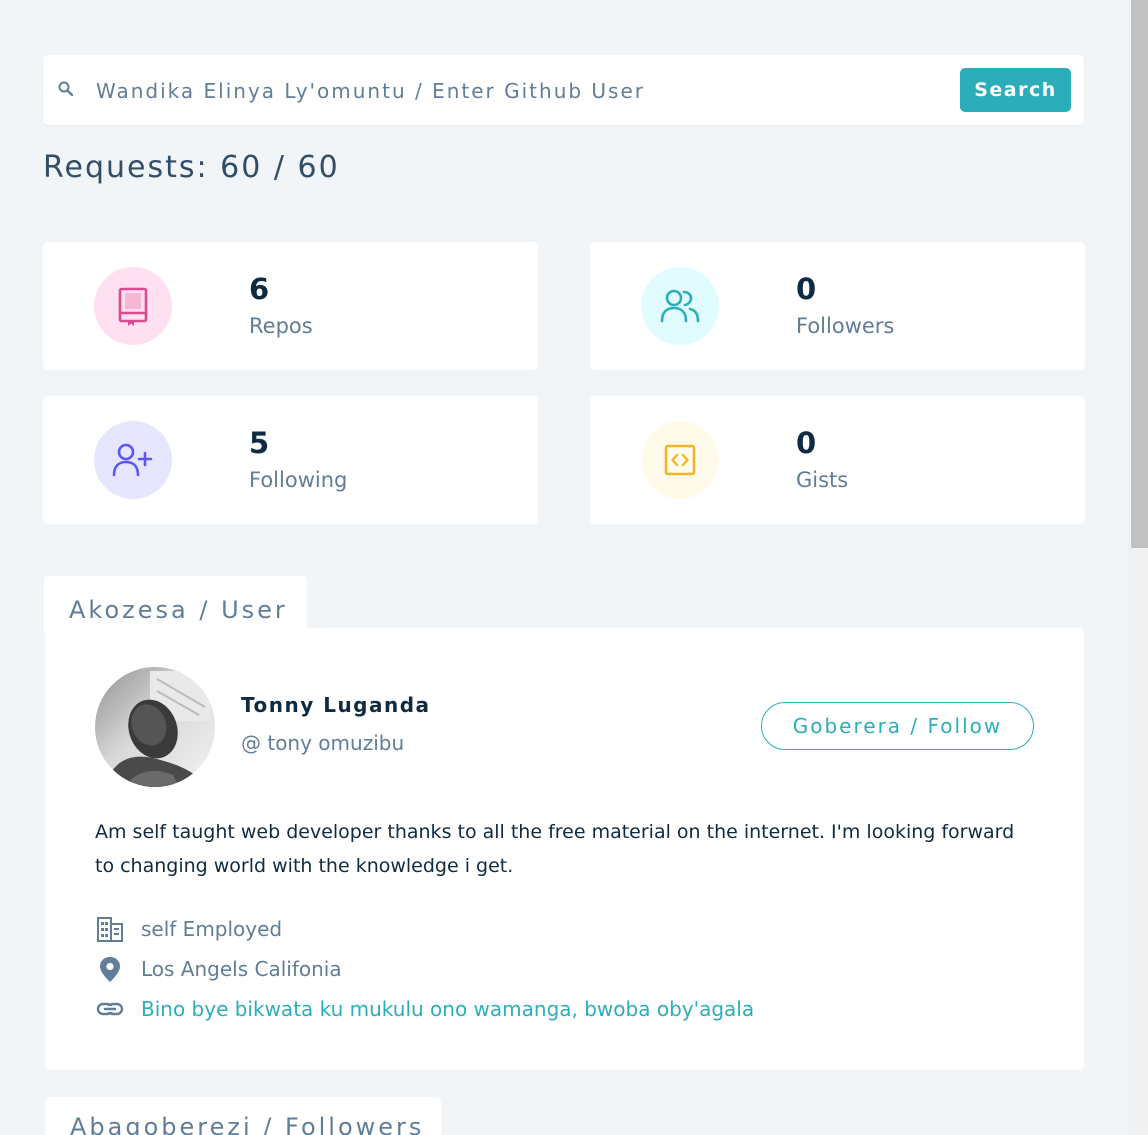  I want to click on stat-card-followers: 0 Followers, so click(837, 306).